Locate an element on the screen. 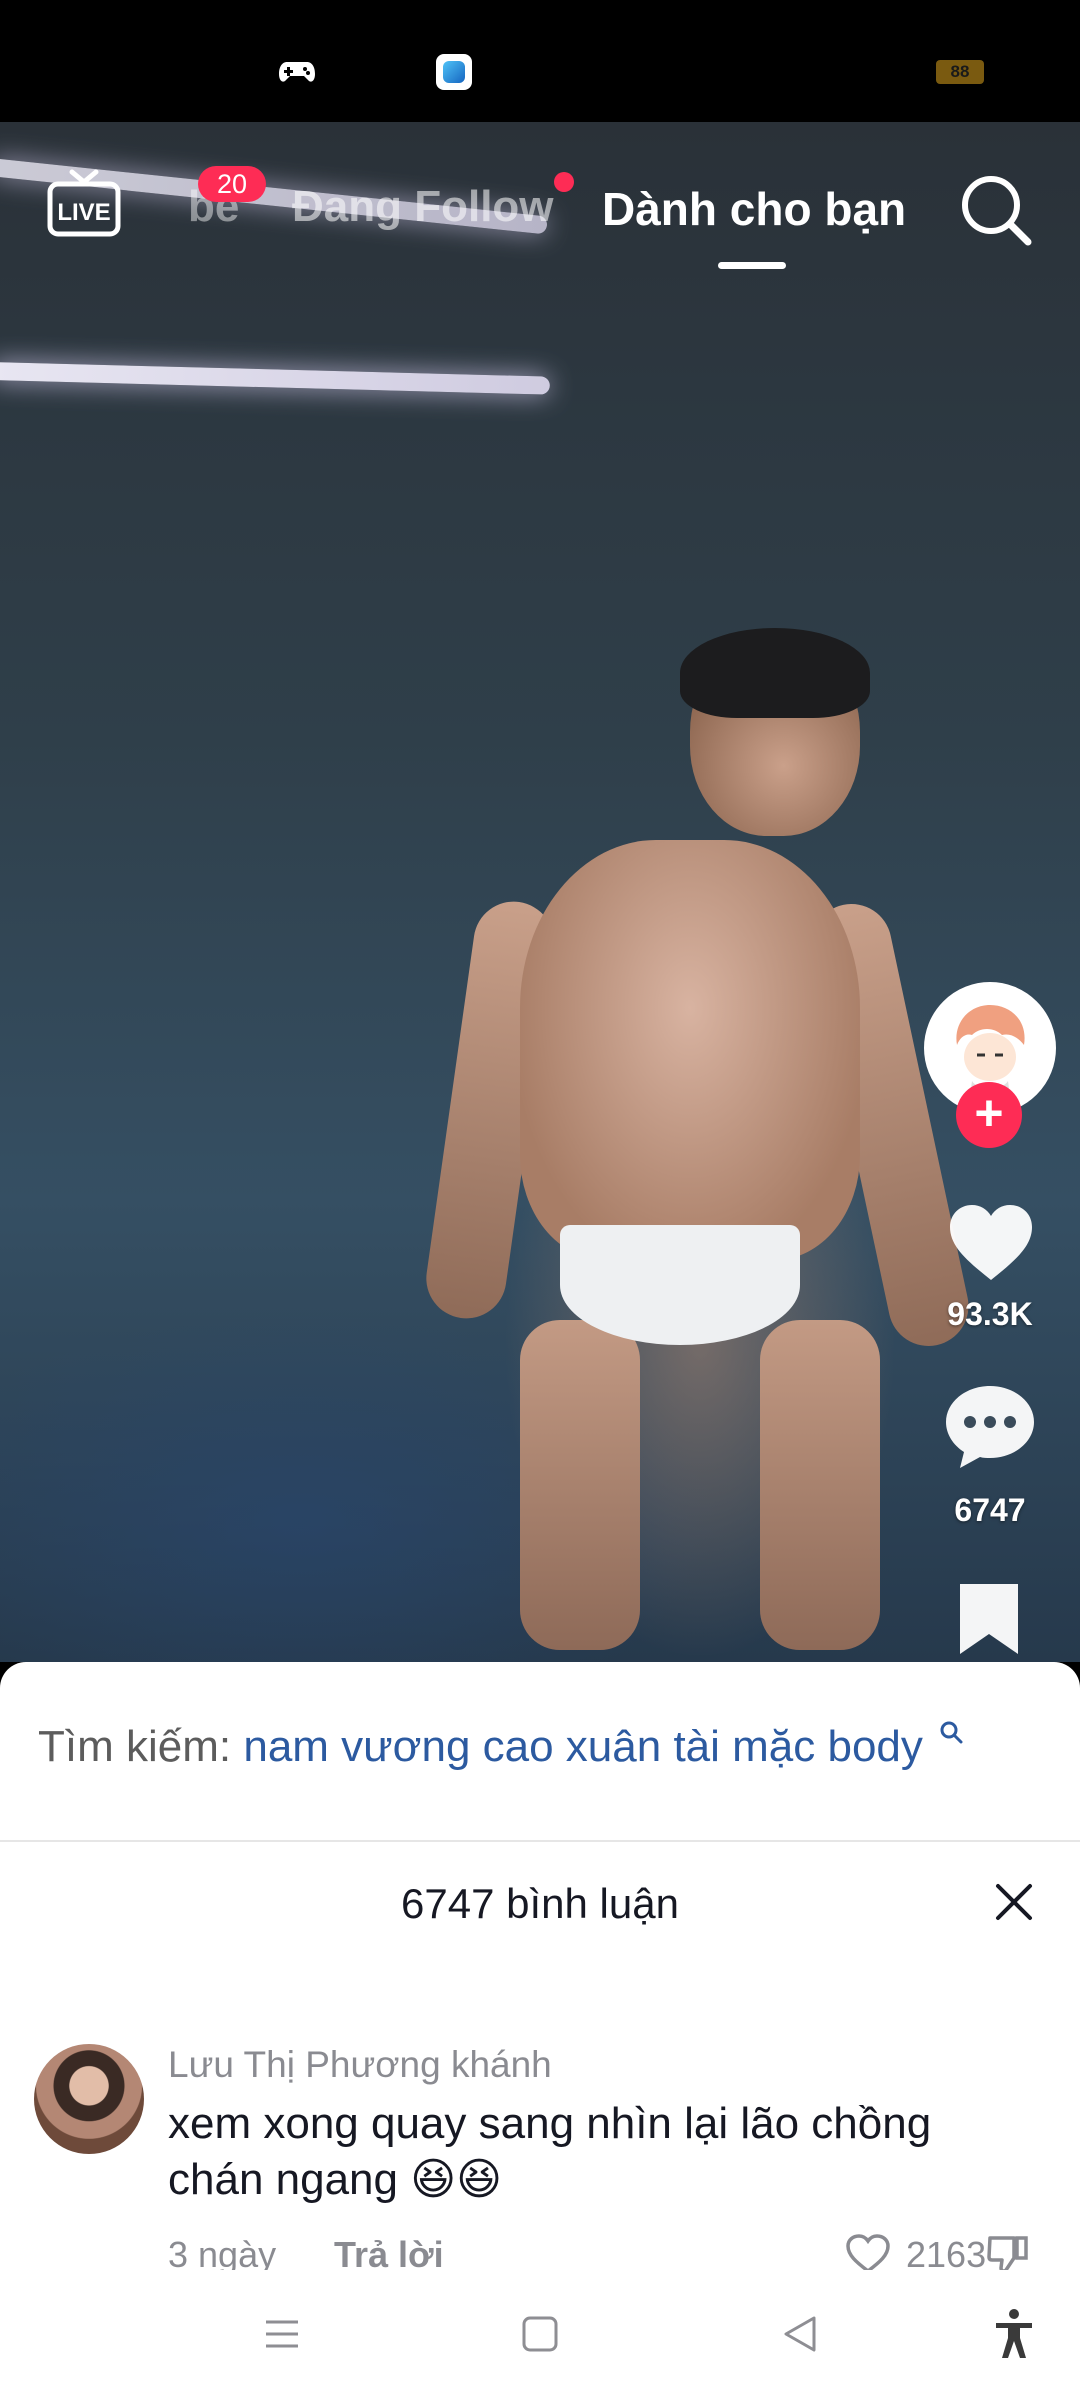 The width and height of the screenshot is (1080, 2400). comments-title: 6747 bình luận is located at coordinates (540, 1903).